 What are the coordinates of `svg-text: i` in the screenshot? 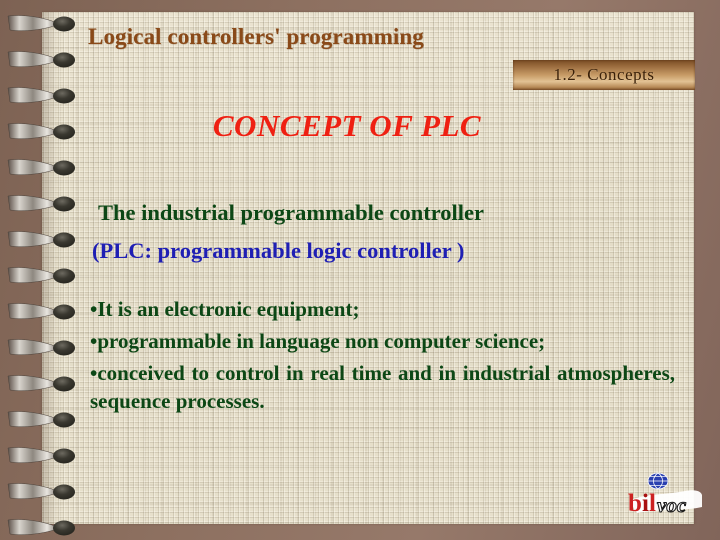 It's located at (645, 503).